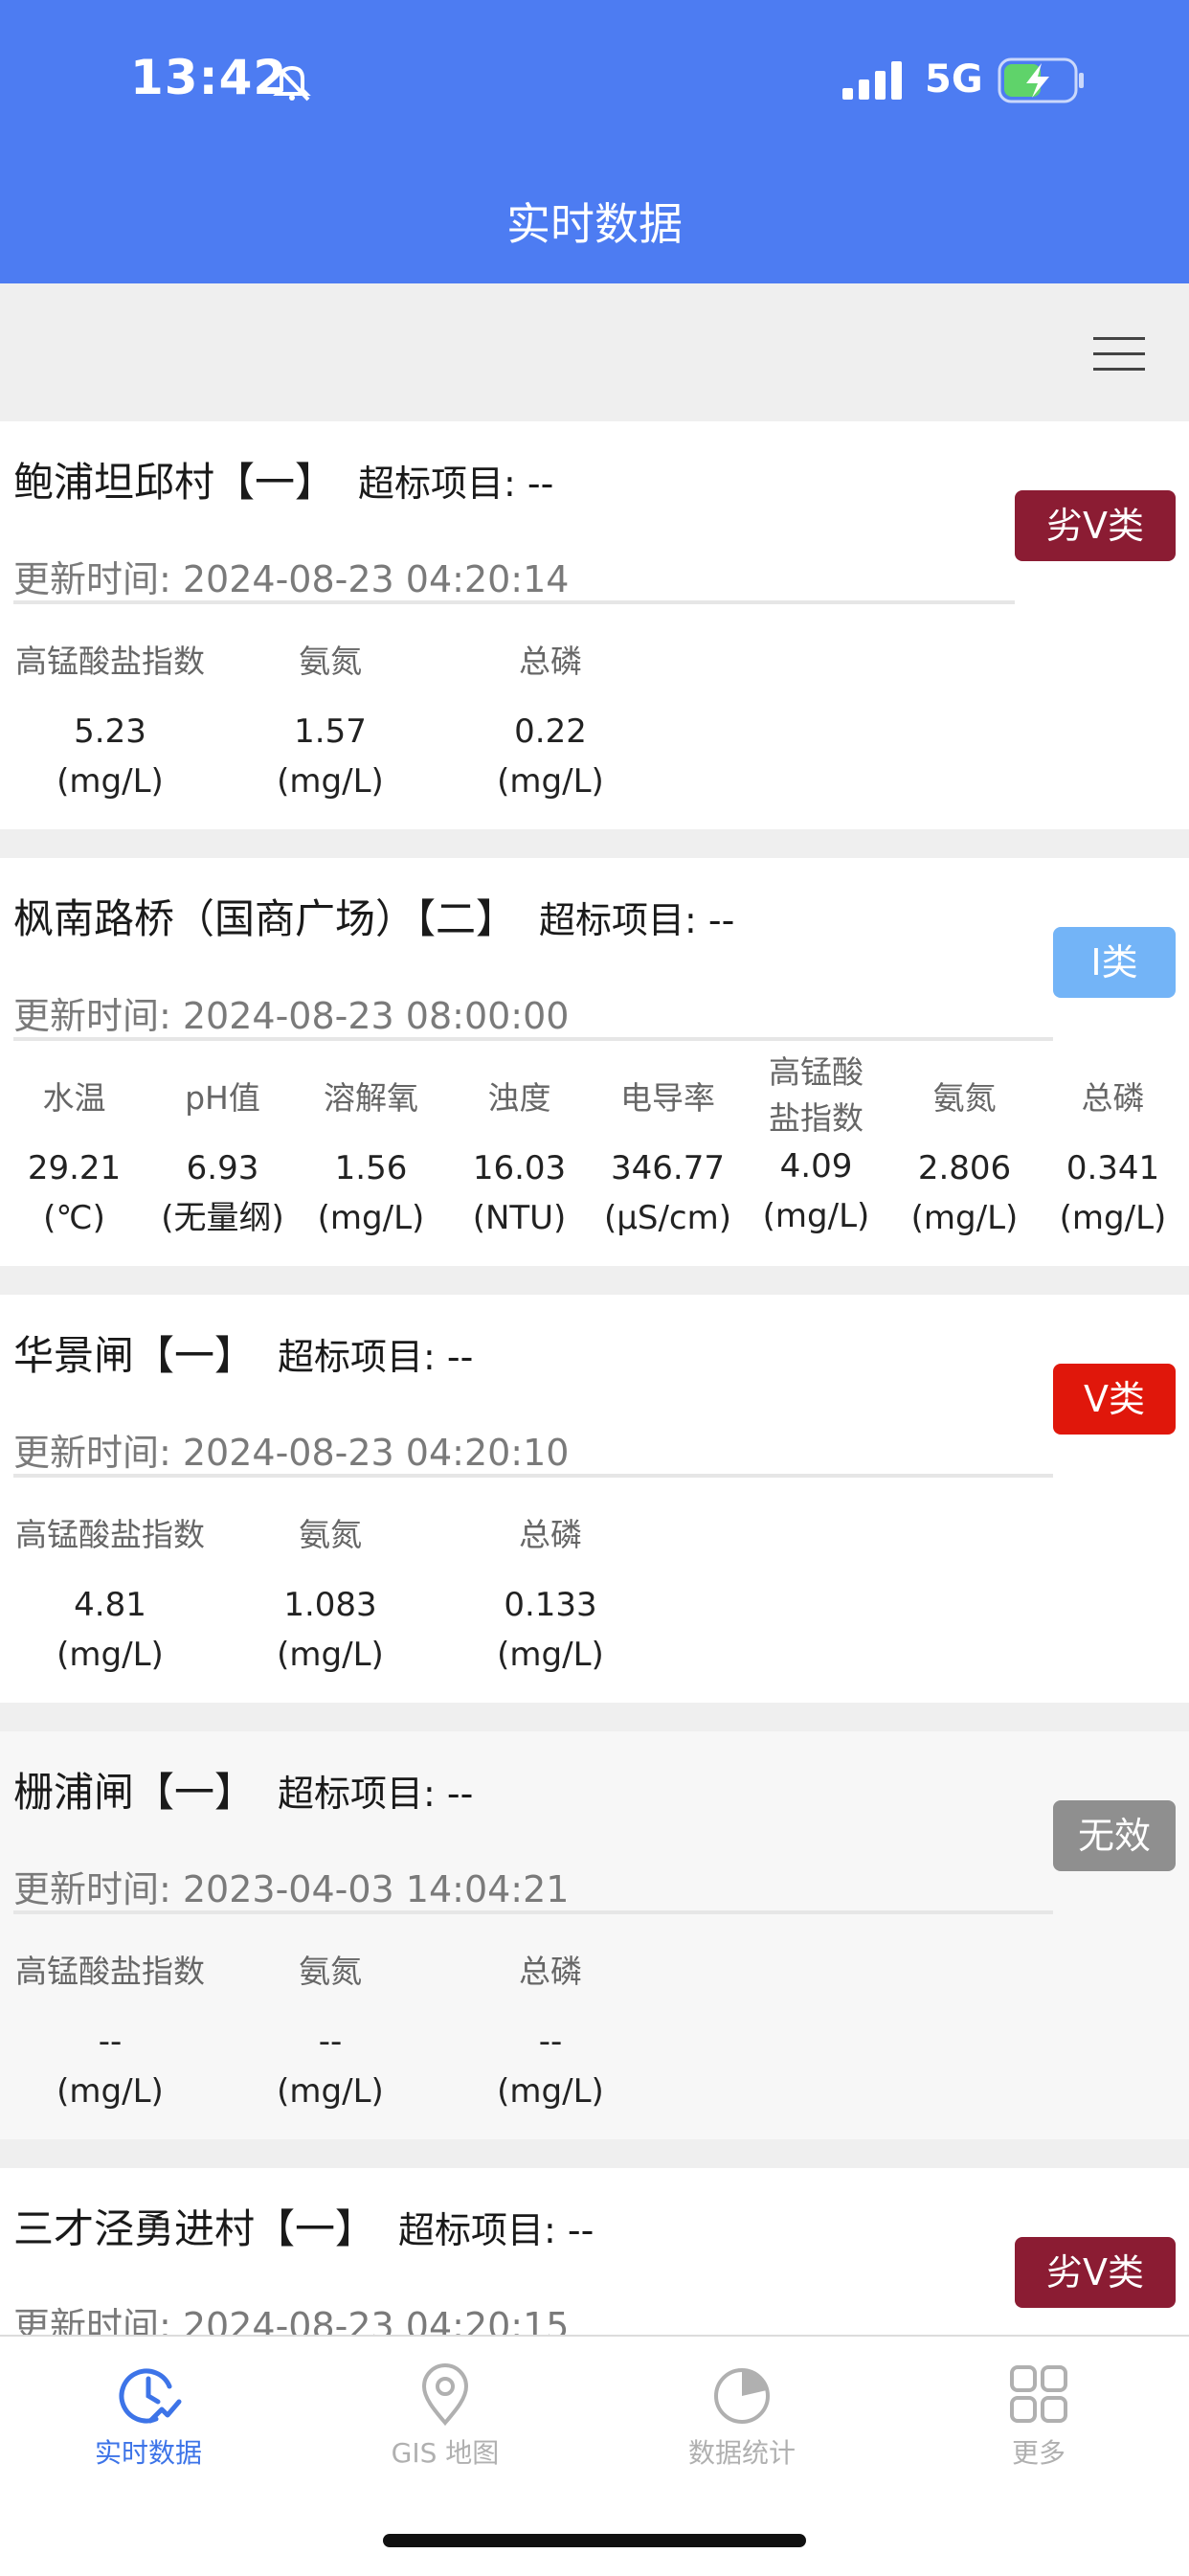  I want to click on status-time: 13:42, so click(209, 77).